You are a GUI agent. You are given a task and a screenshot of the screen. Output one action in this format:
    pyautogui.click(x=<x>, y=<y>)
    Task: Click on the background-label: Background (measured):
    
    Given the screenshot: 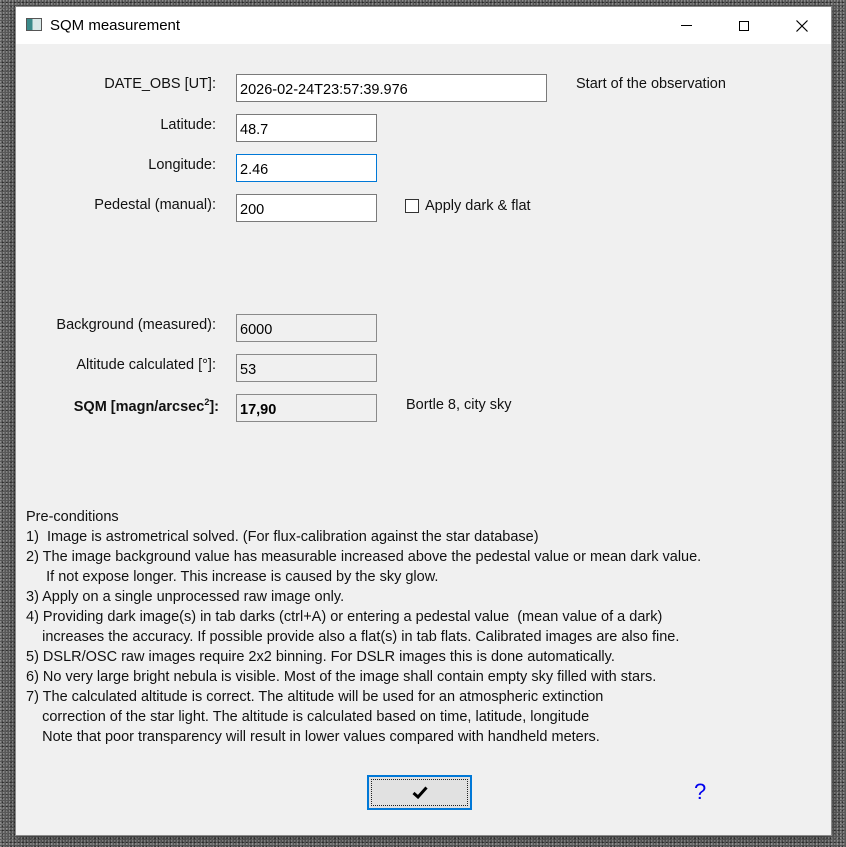 What is the action you would take?
    pyautogui.click(x=136, y=325)
    